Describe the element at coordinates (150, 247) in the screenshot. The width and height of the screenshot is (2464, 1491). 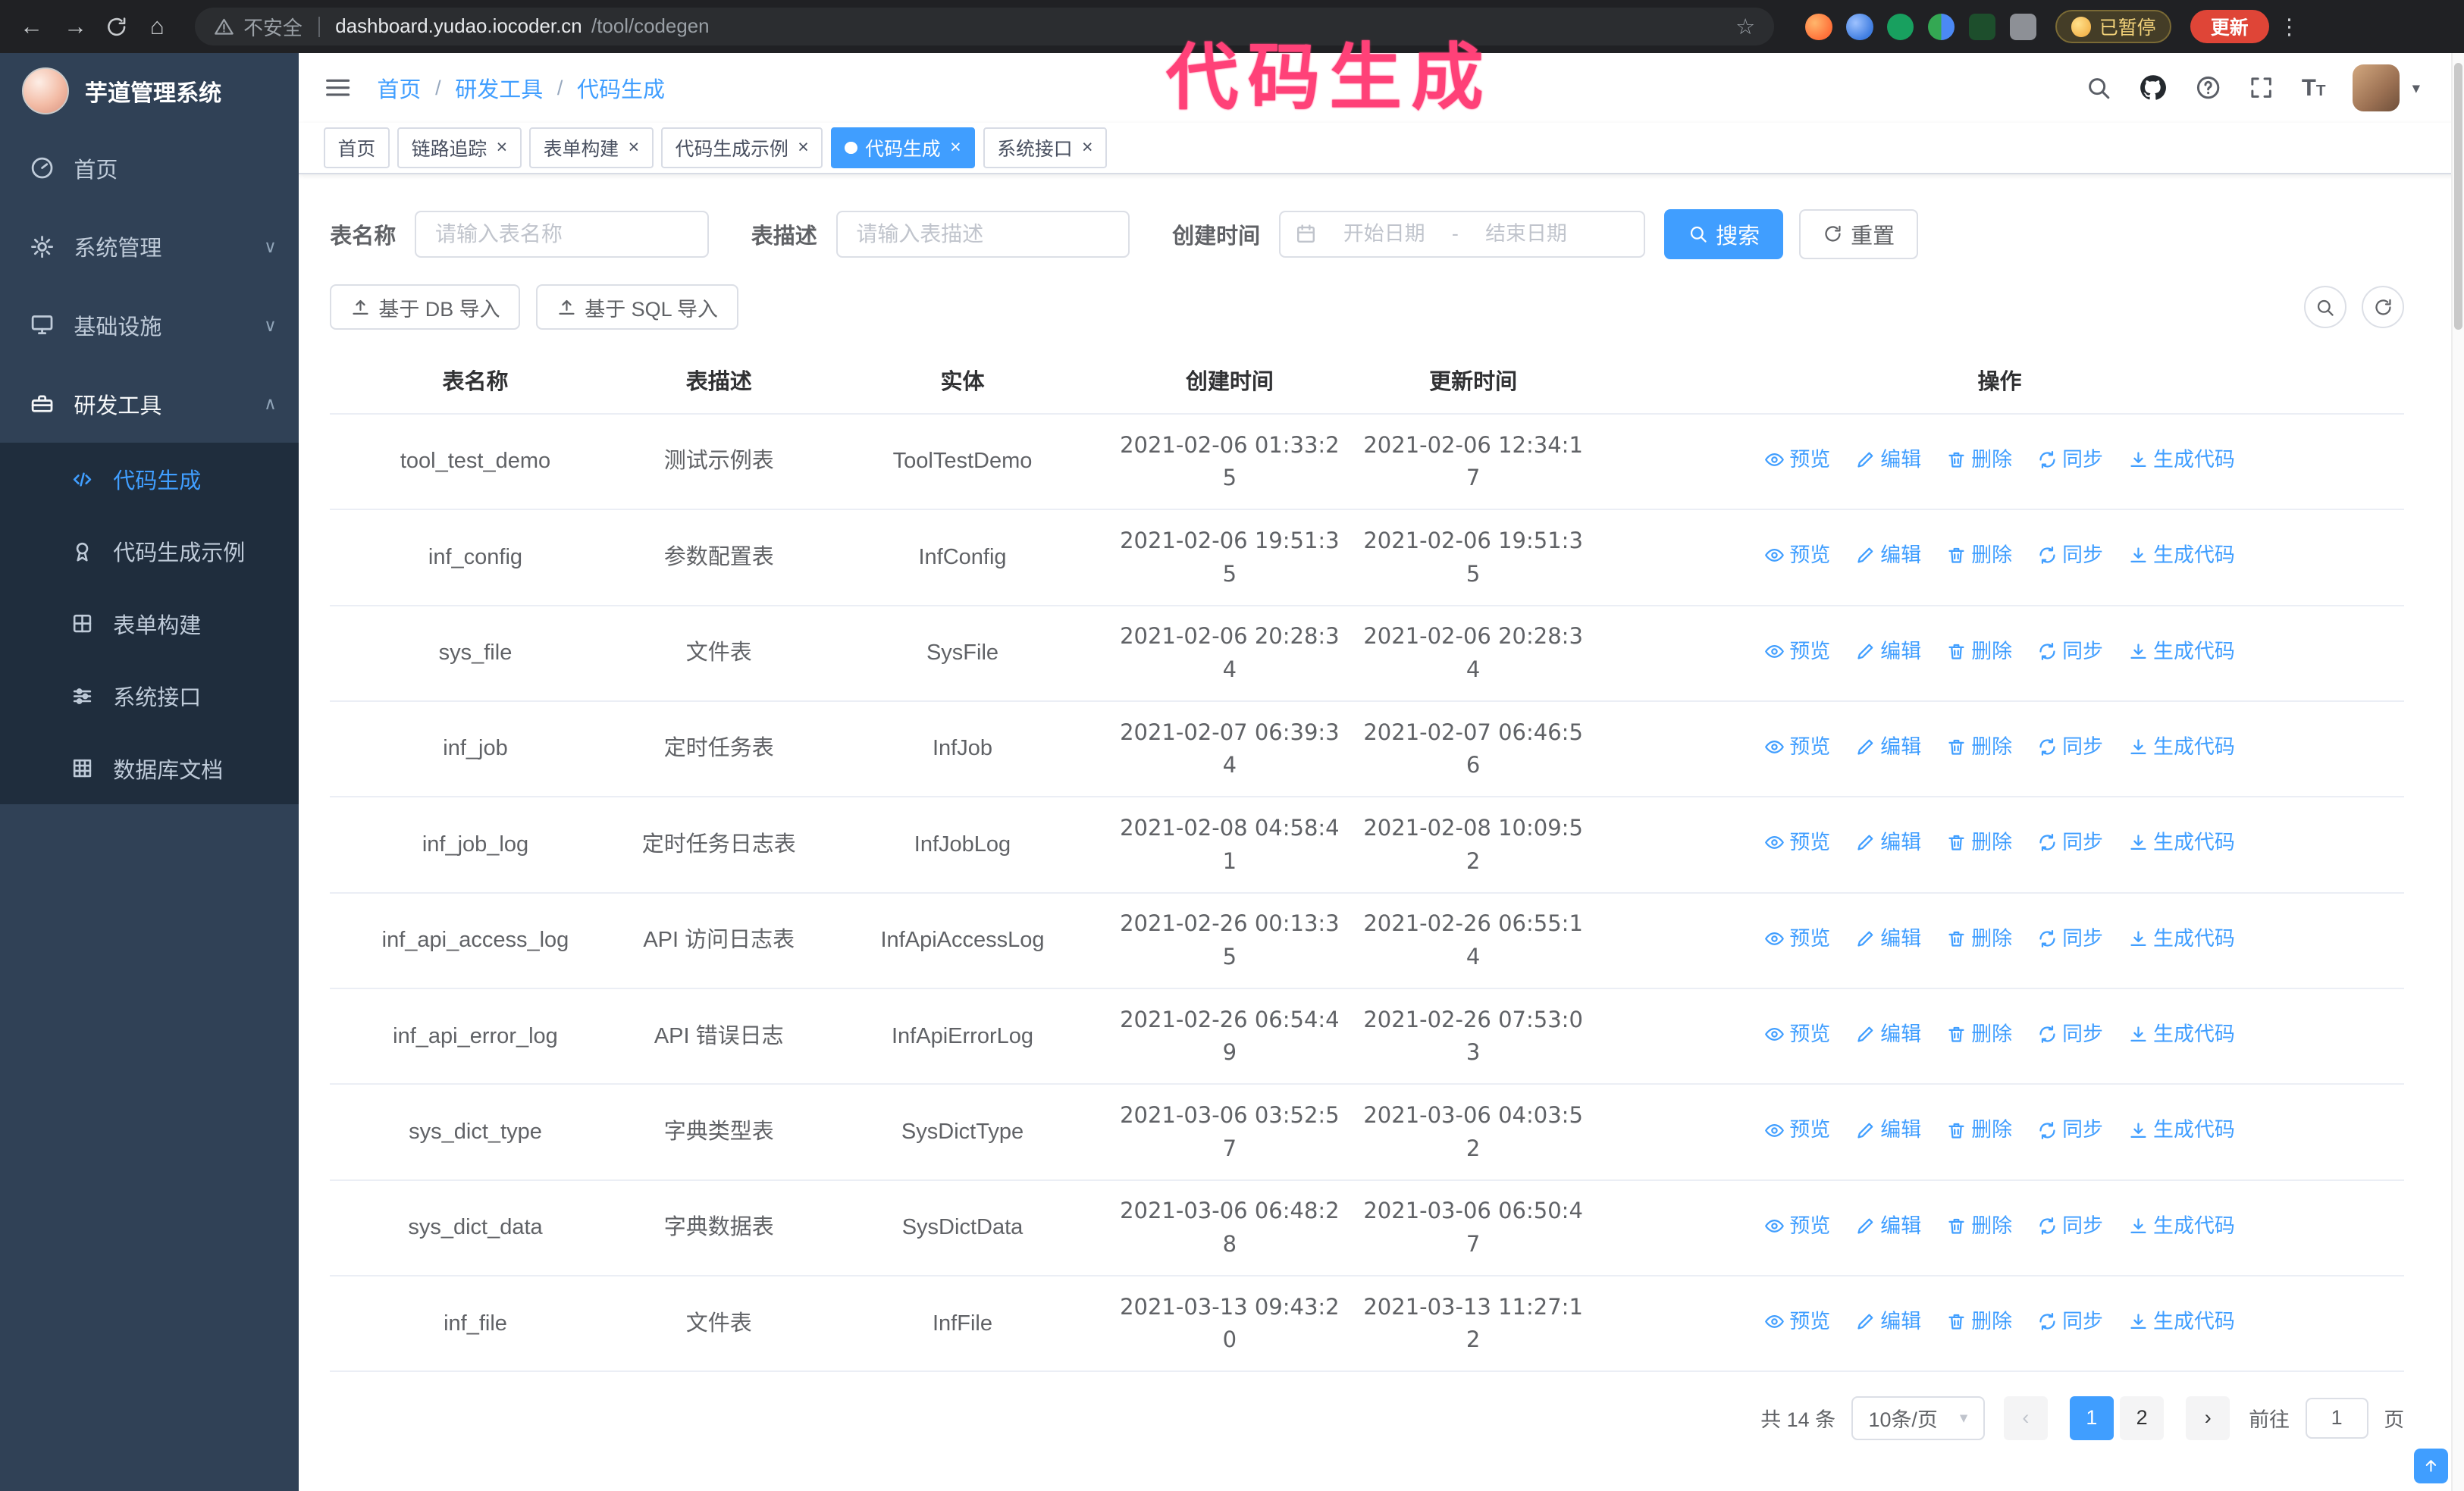
I see `sidebar-item-system: 系统管理 ∨` at that location.